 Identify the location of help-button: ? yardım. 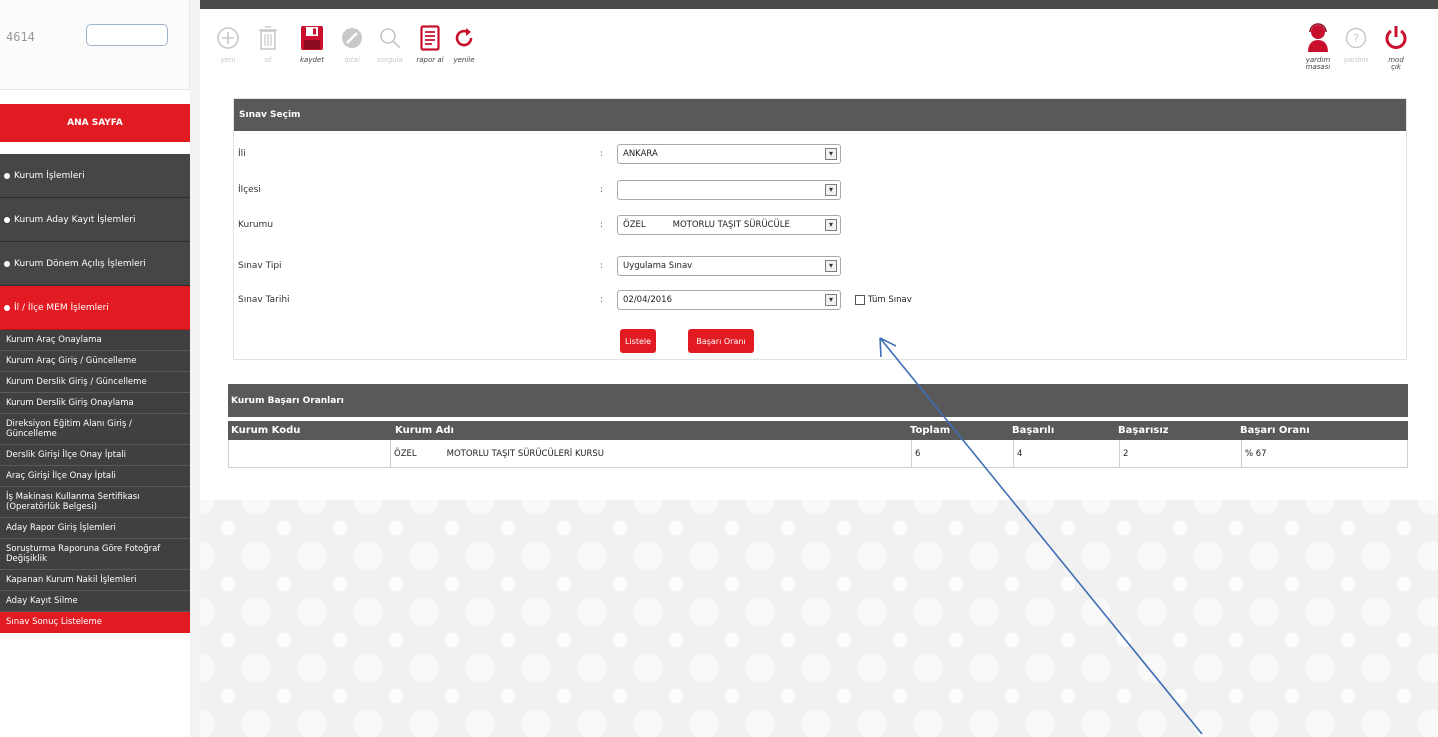
(1356, 42).